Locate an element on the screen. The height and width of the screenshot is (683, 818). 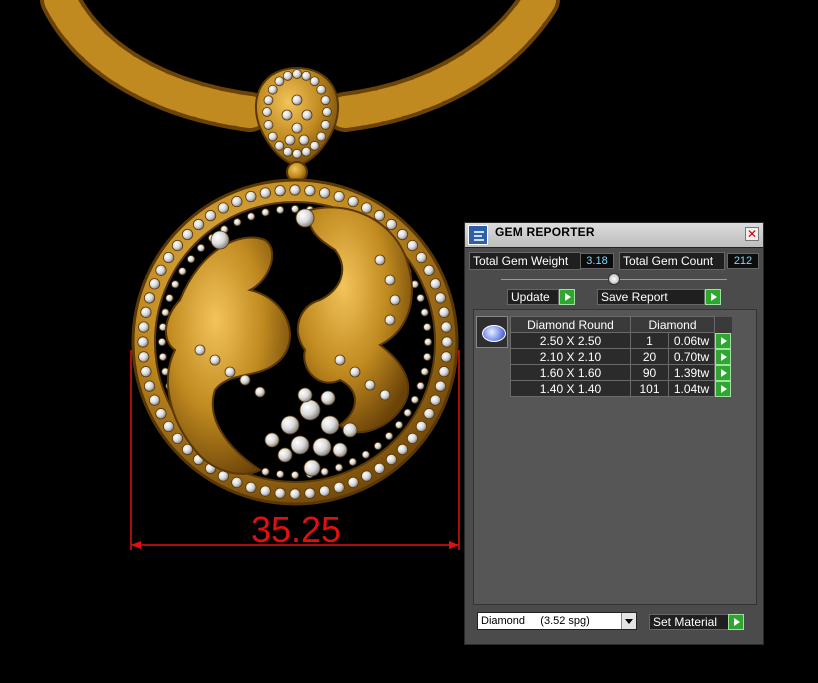
gem-weight: 0.06tw is located at coordinates (691, 340).